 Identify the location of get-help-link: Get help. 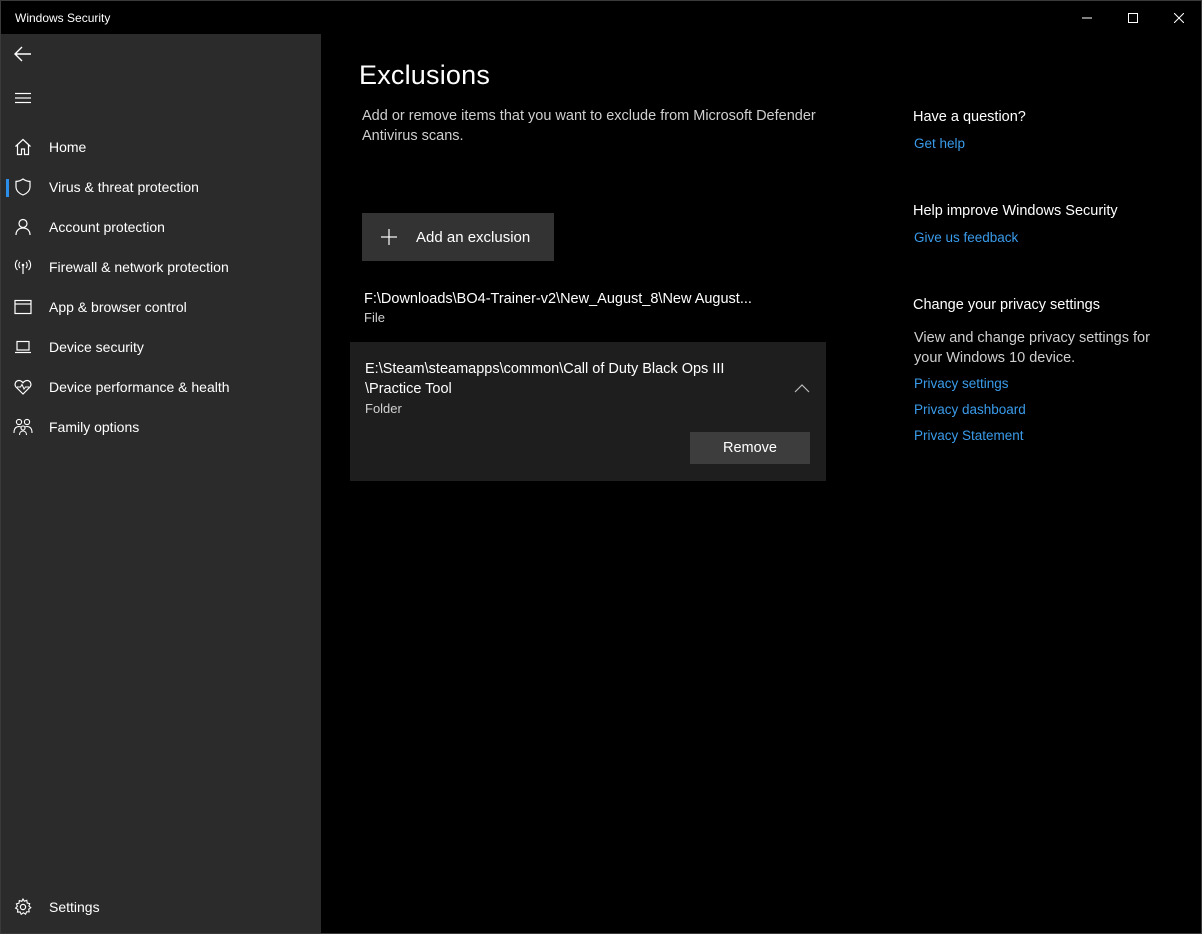
(939, 143).